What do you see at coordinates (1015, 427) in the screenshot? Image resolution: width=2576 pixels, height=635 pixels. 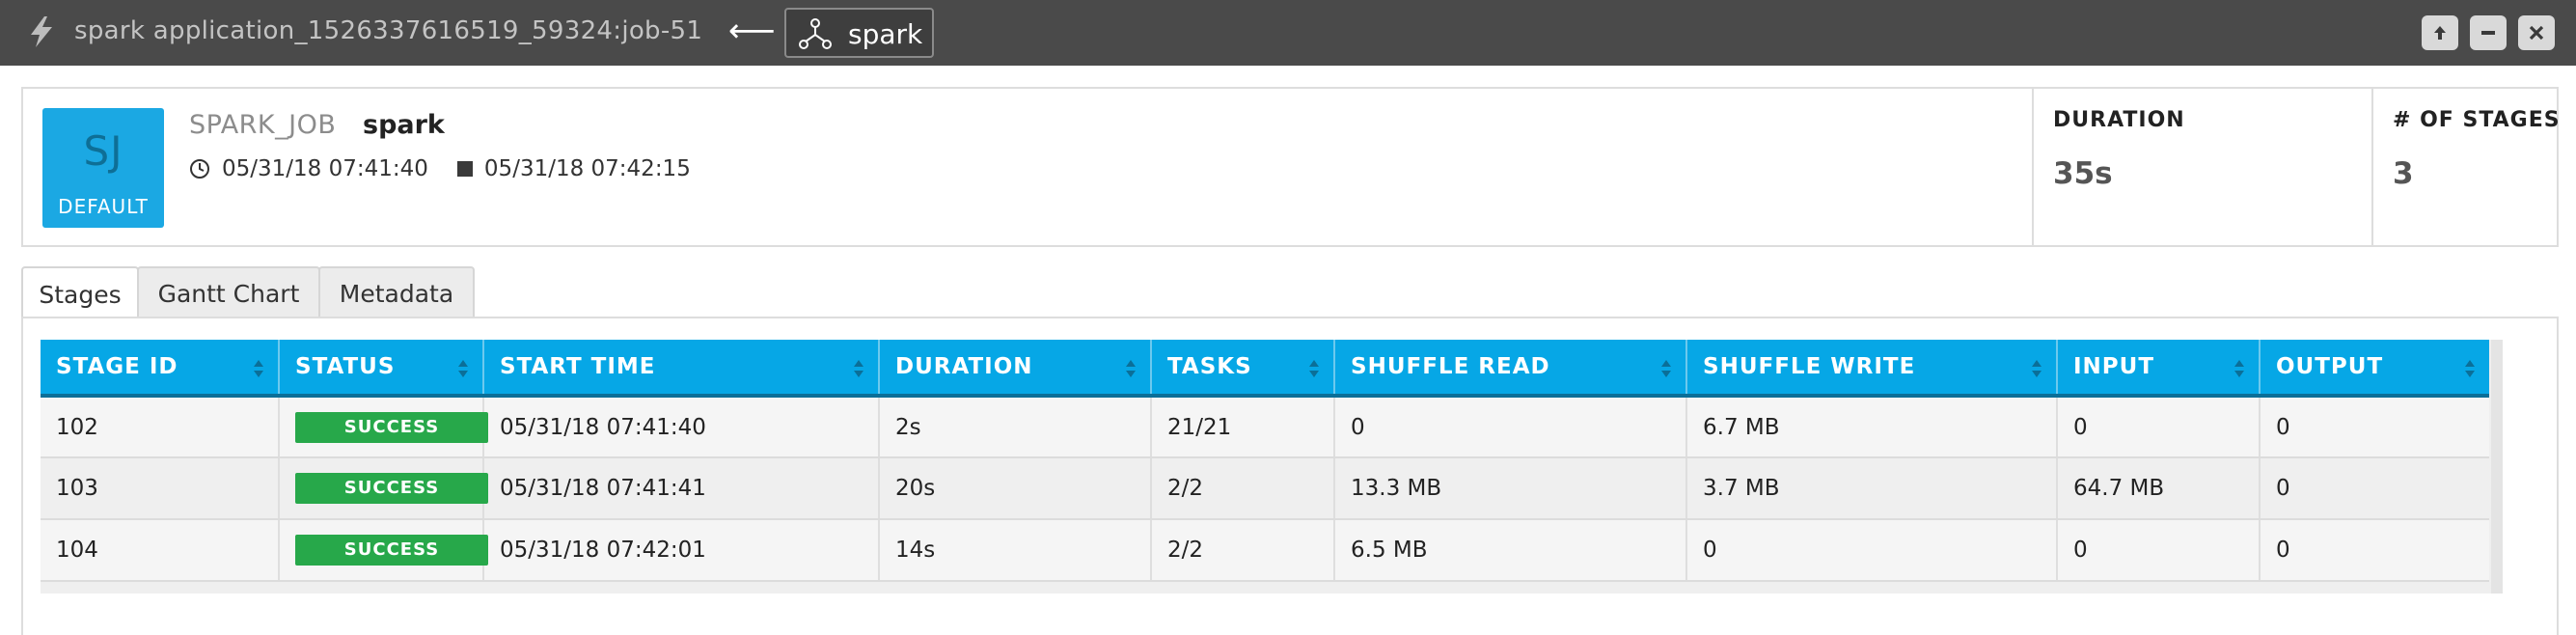 I see `cell-duration: 2s` at bounding box center [1015, 427].